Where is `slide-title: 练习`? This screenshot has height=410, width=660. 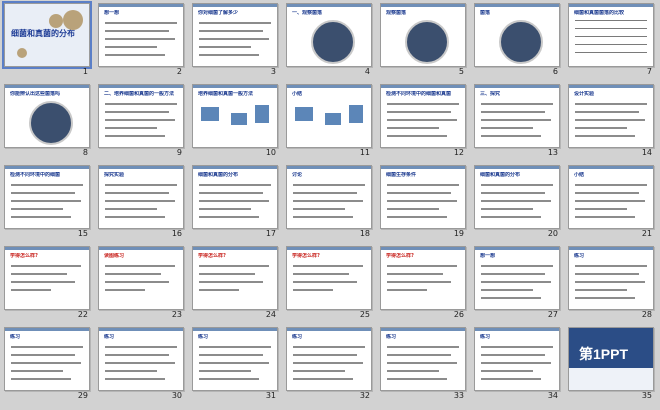 slide-title: 练习 is located at coordinates (391, 337).